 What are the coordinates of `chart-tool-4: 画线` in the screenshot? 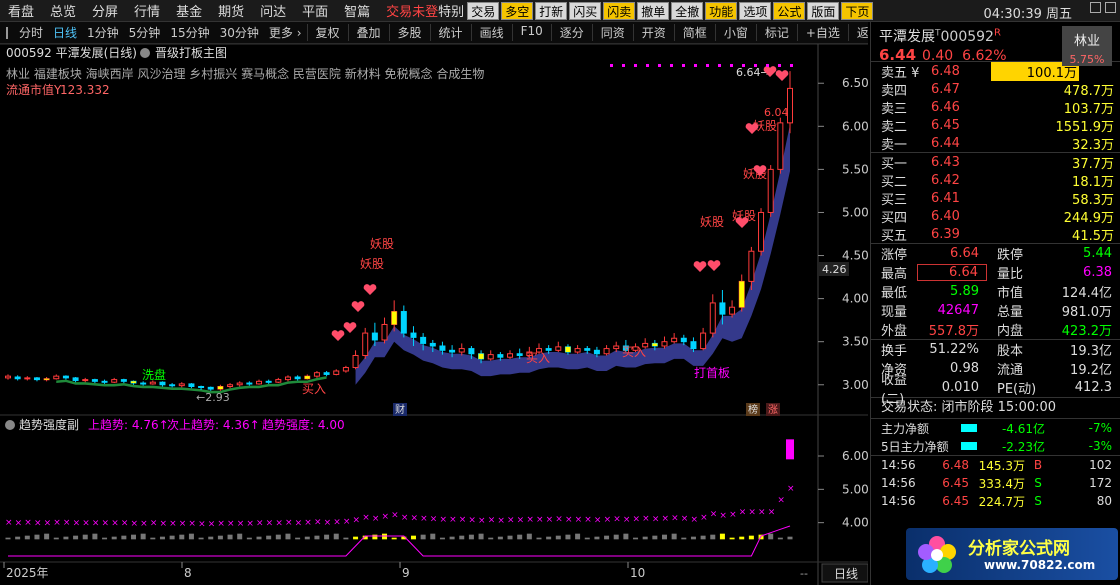 It's located at (491, 32).